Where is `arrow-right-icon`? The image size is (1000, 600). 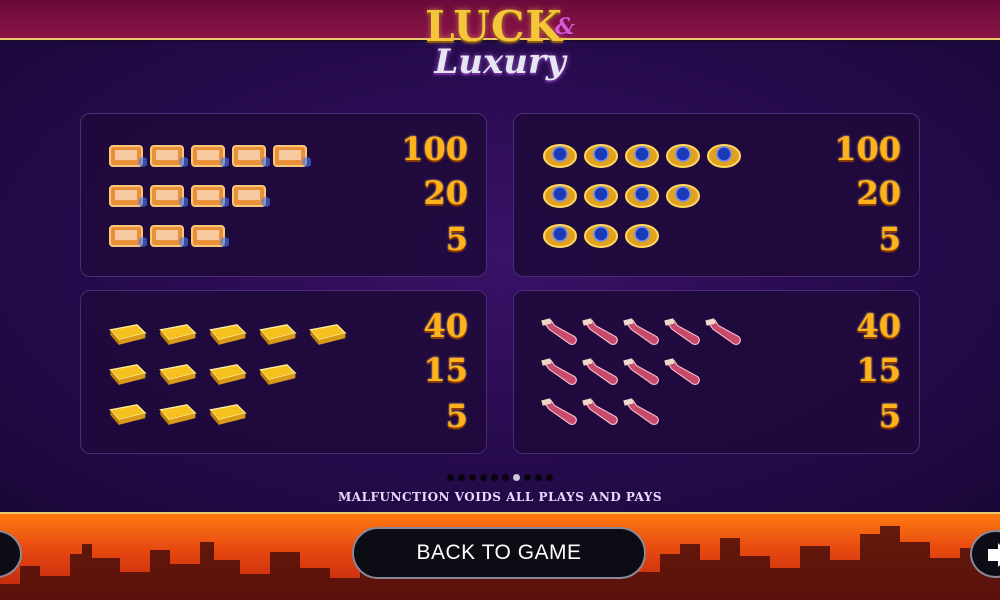
arrow-right-icon is located at coordinates (994, 555).